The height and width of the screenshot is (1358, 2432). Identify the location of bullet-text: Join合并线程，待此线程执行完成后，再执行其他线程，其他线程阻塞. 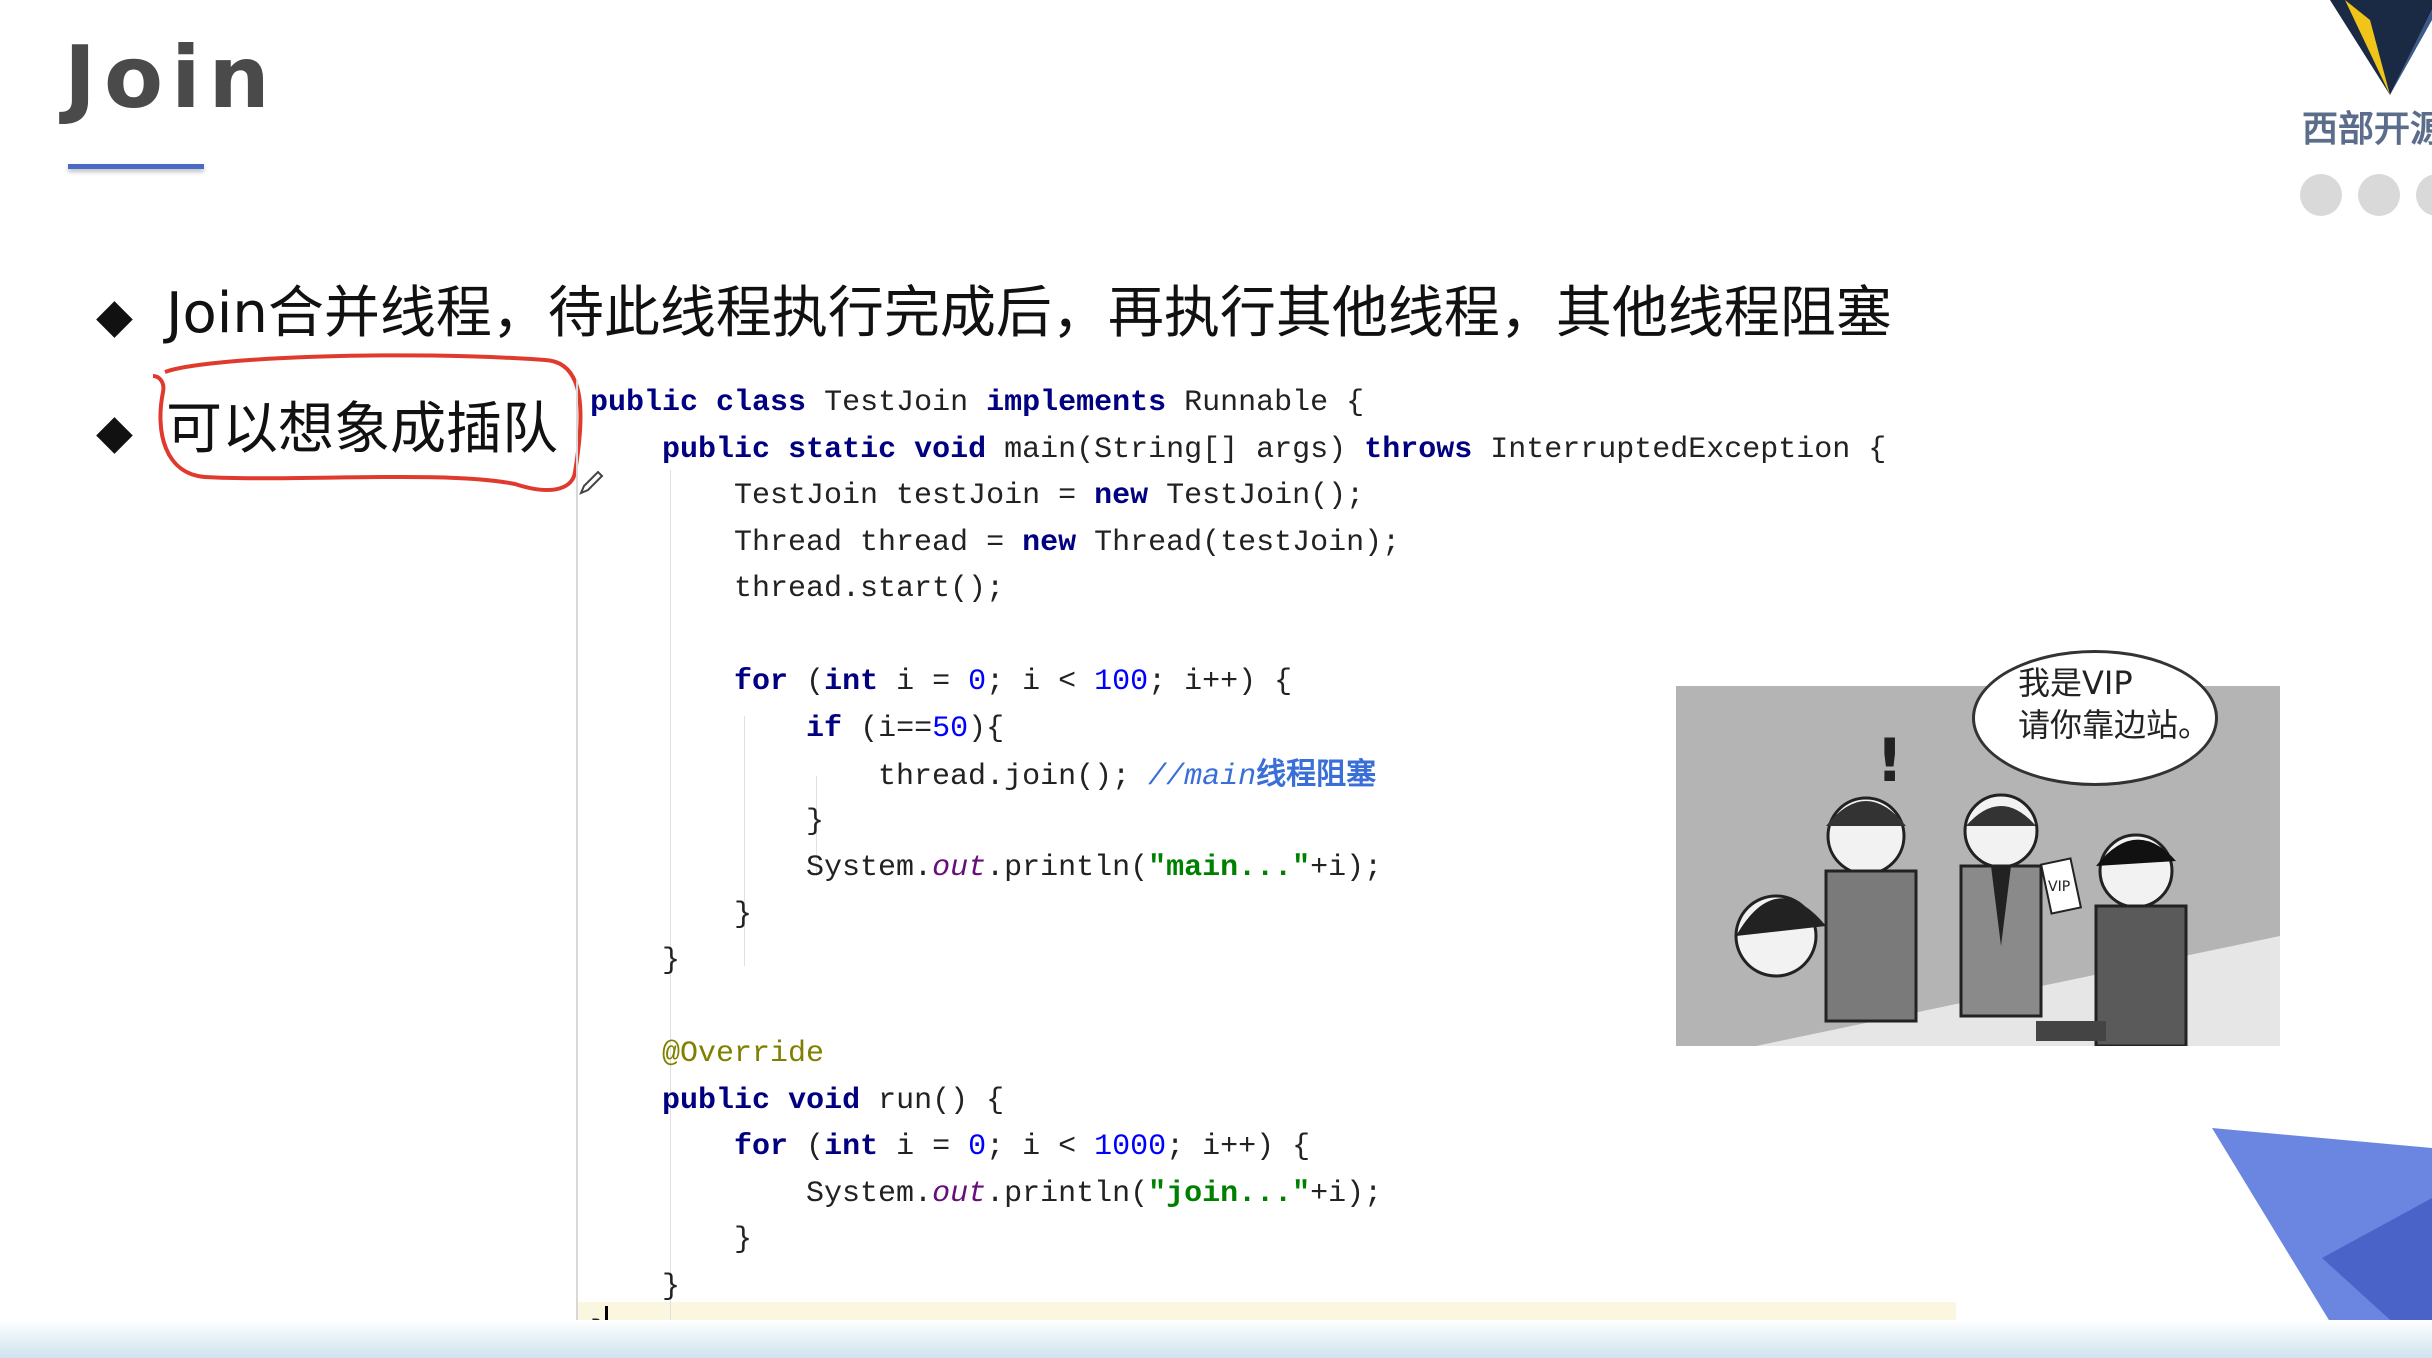
(1029, 313).